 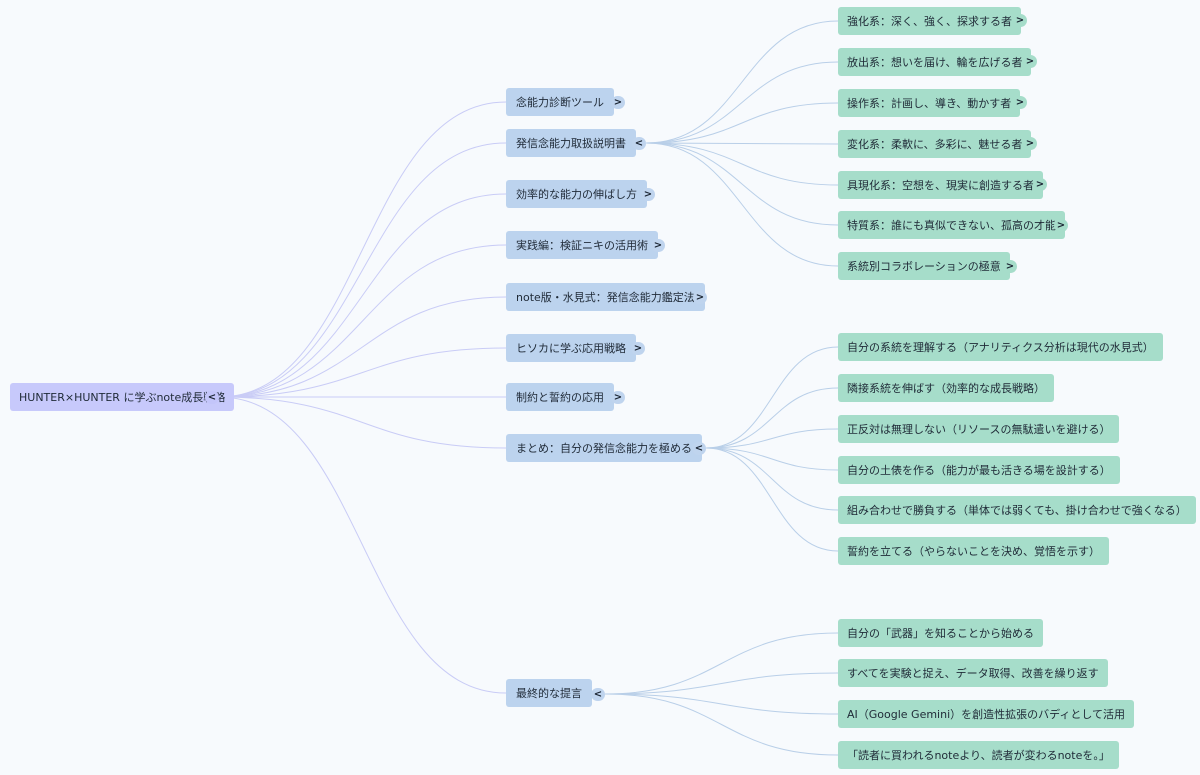 I want to click on root-label: HUNTER×HUNTER に学ぶnote成長戦略, so click(x=122, y=397).